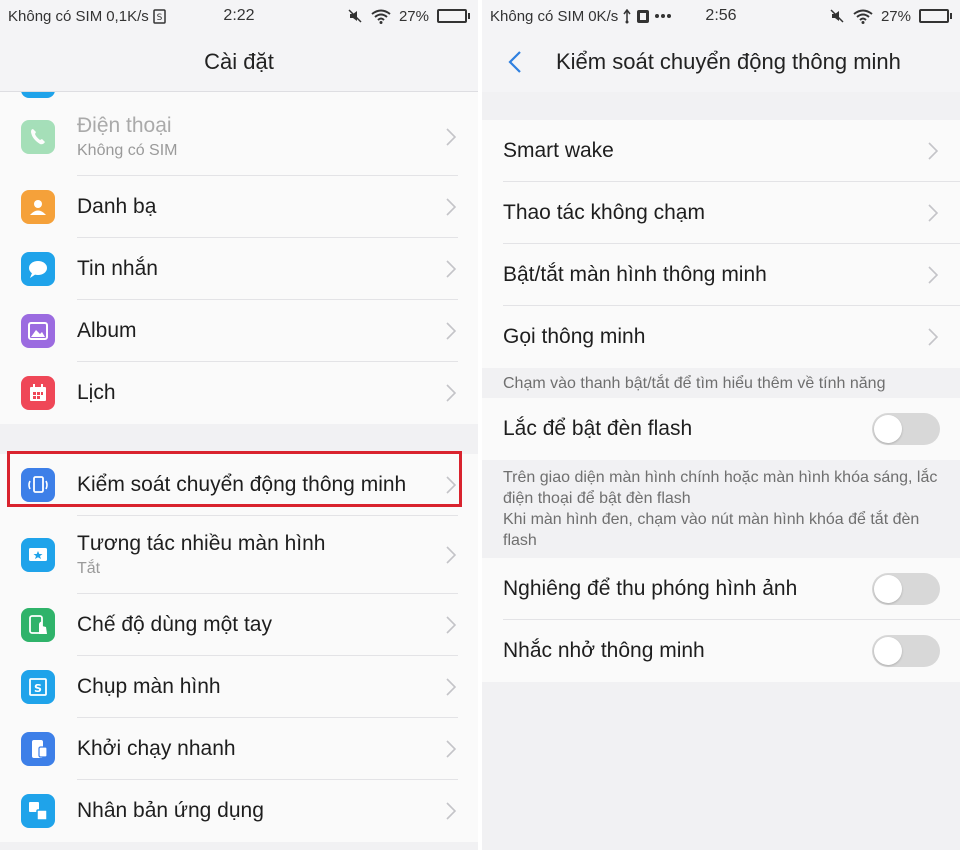 This screenshot has width=960, height=850. What do you see at coordinates (156, 748) in the screenshot?
I see `settings-item-label: Khởi chạy nhanh` at bounding box center [156, 748].